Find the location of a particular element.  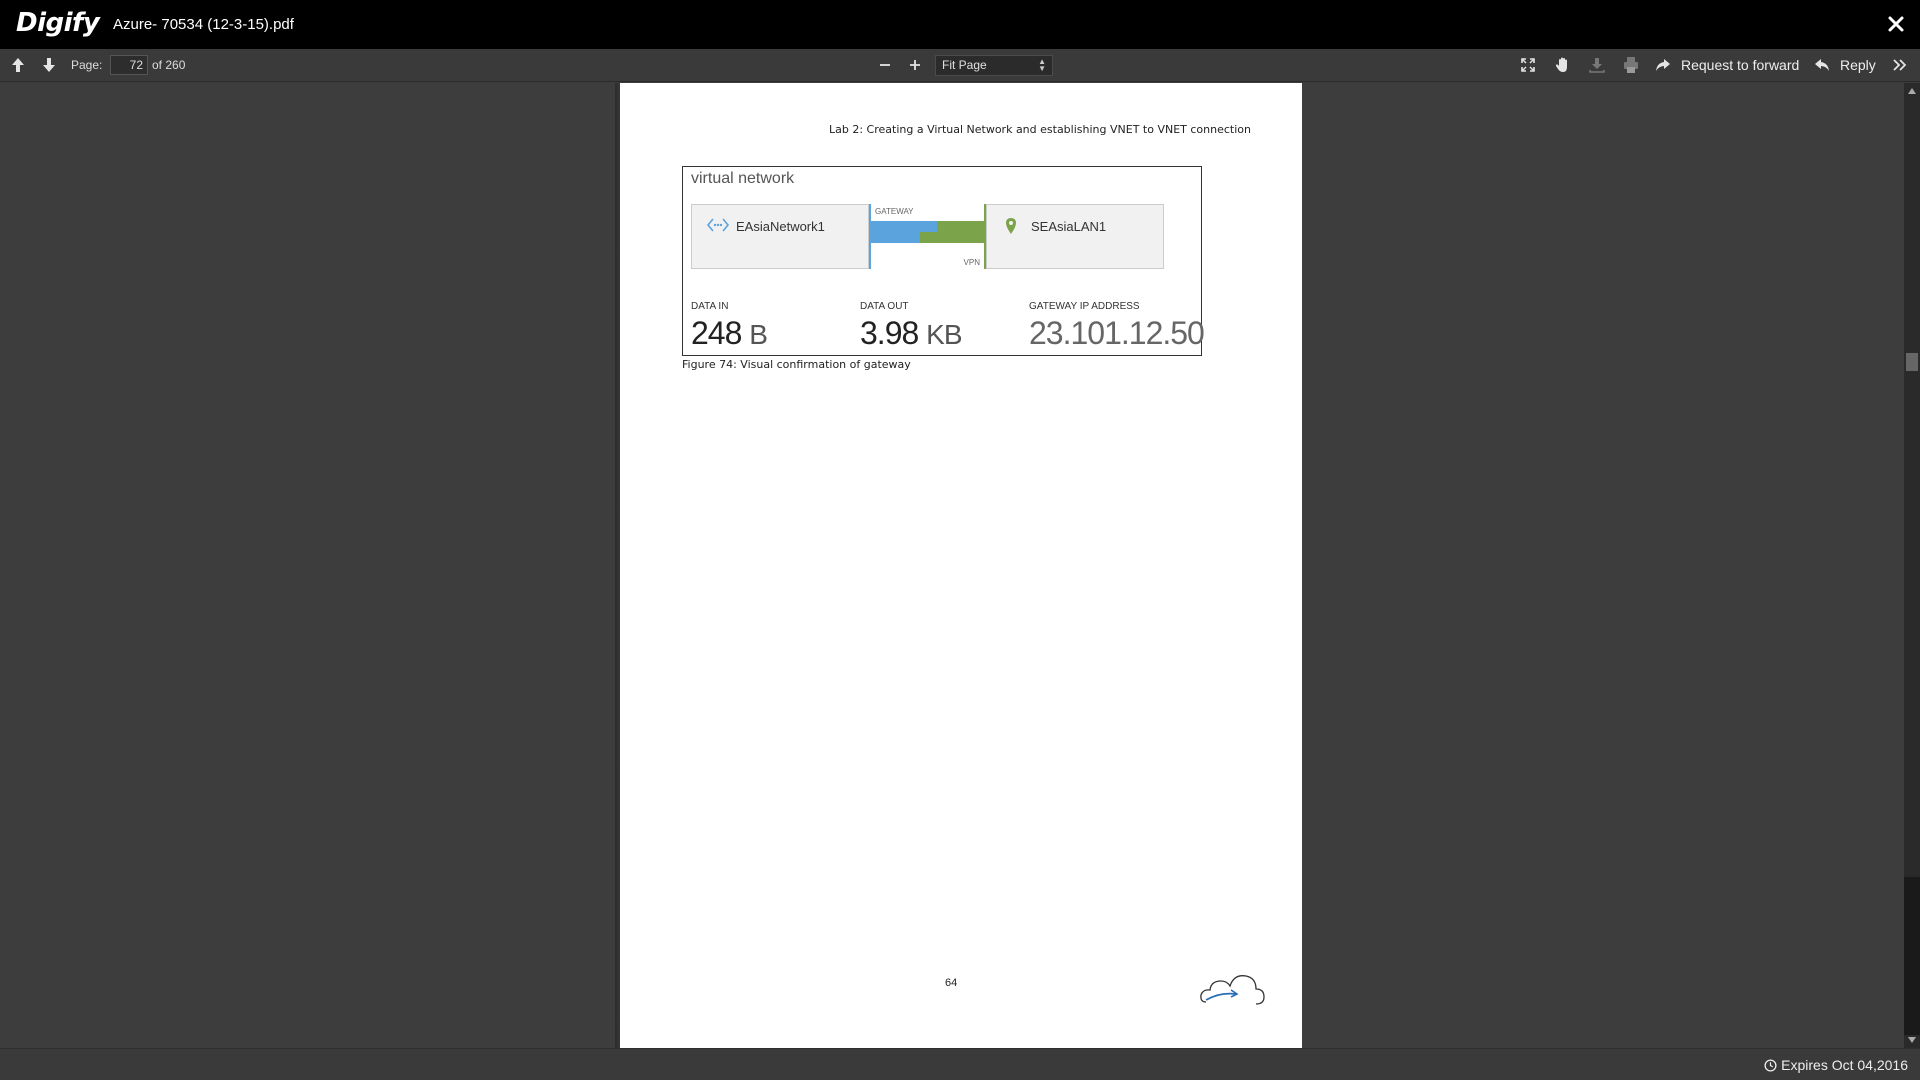

forward-icon is located at coordinates (1663, 65).